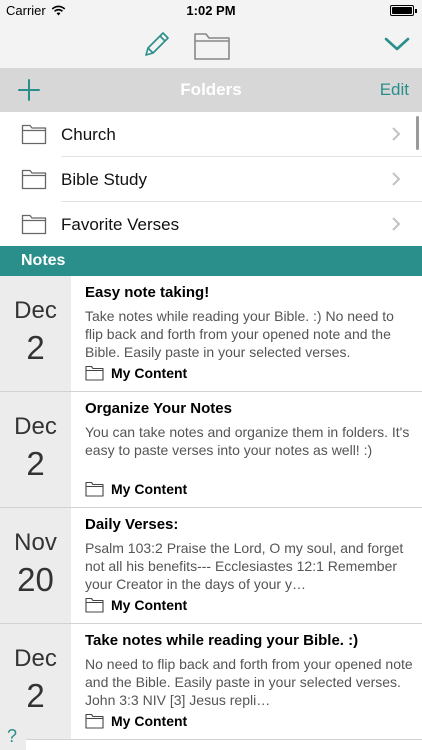 This screenshot has height=750, width=422. Describe the element at coordinates (43, 260) in the screenshot. I see `notes-title: Notes` at that location.